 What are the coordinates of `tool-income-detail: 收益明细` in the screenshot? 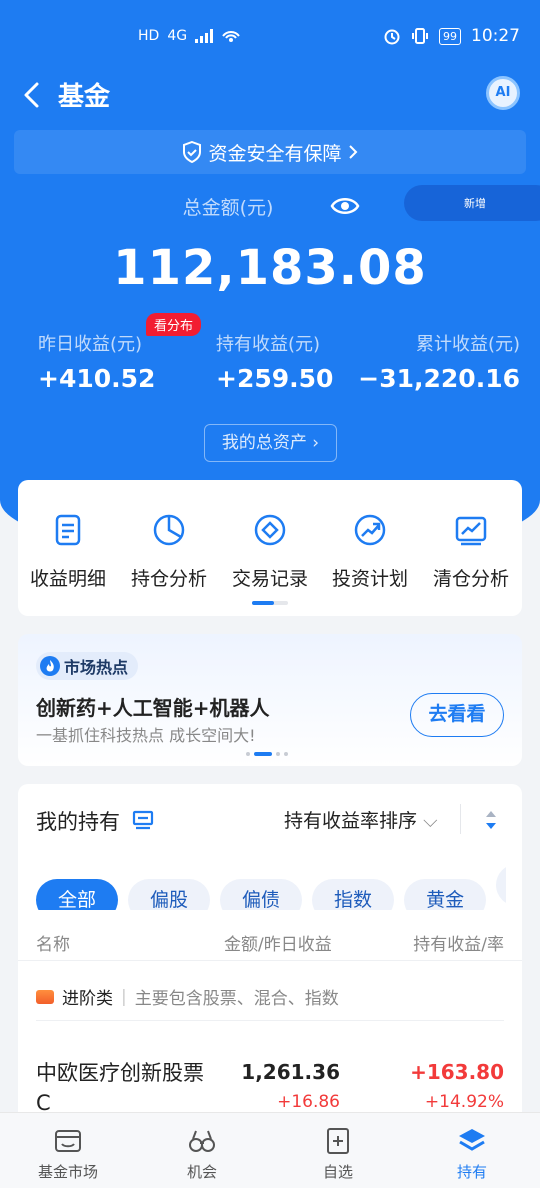 It's located at (68, 551).